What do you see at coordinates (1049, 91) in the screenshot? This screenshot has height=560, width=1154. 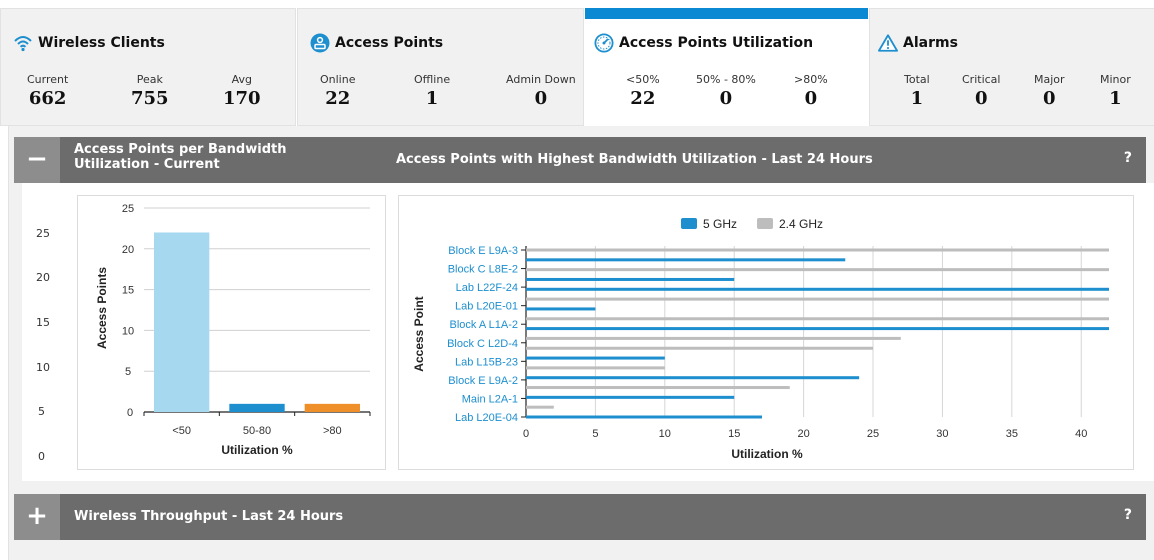 I see `stat-major: Major 0` at bounding box center [1049, 91].